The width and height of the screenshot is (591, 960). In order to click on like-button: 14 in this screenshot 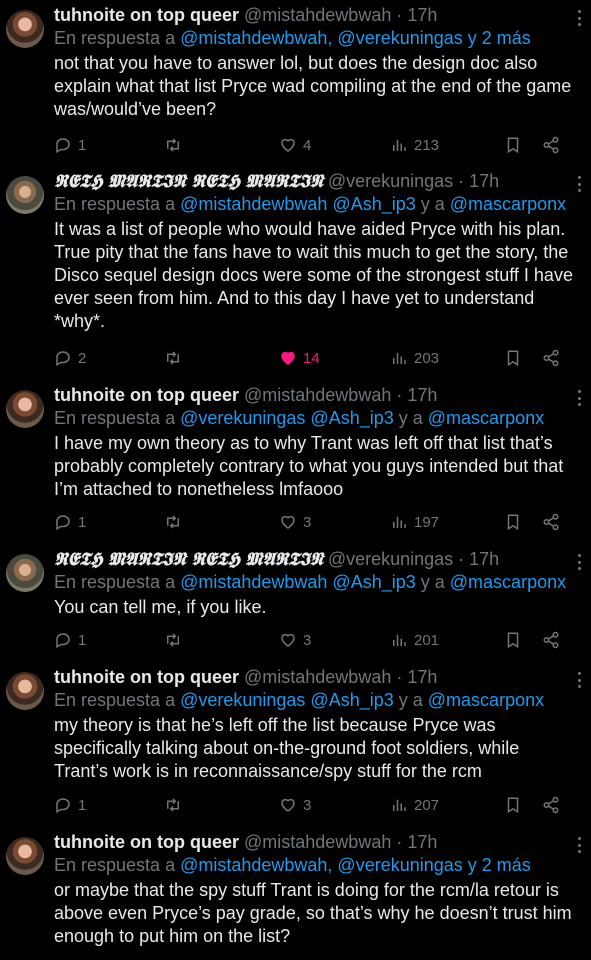, I will do `click(299, 358)`.